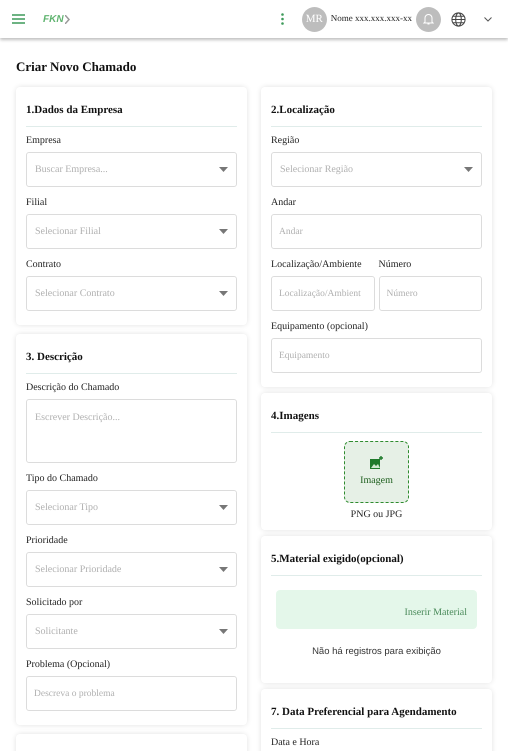  I want to click on bell-icon, so click(428, 19).